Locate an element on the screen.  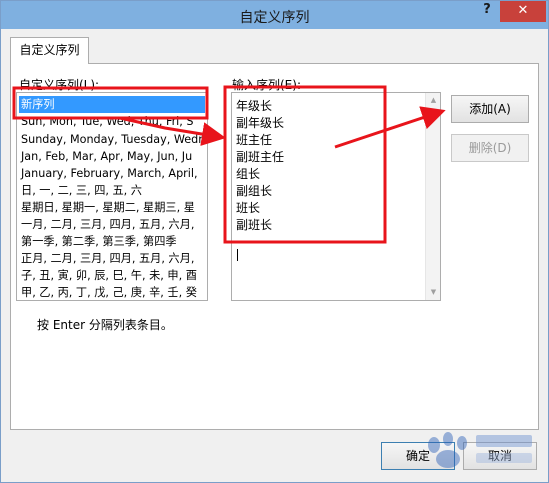
list-item: January, February, March, April, is located at coordinates (112, 173).